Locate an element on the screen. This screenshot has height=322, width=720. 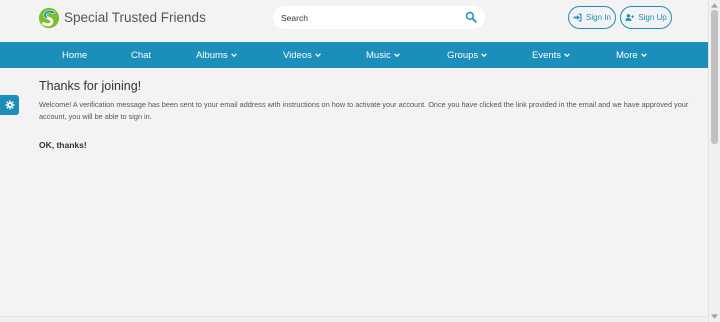
sign-up-button: Sign Up is located at coordinates (646, 17).